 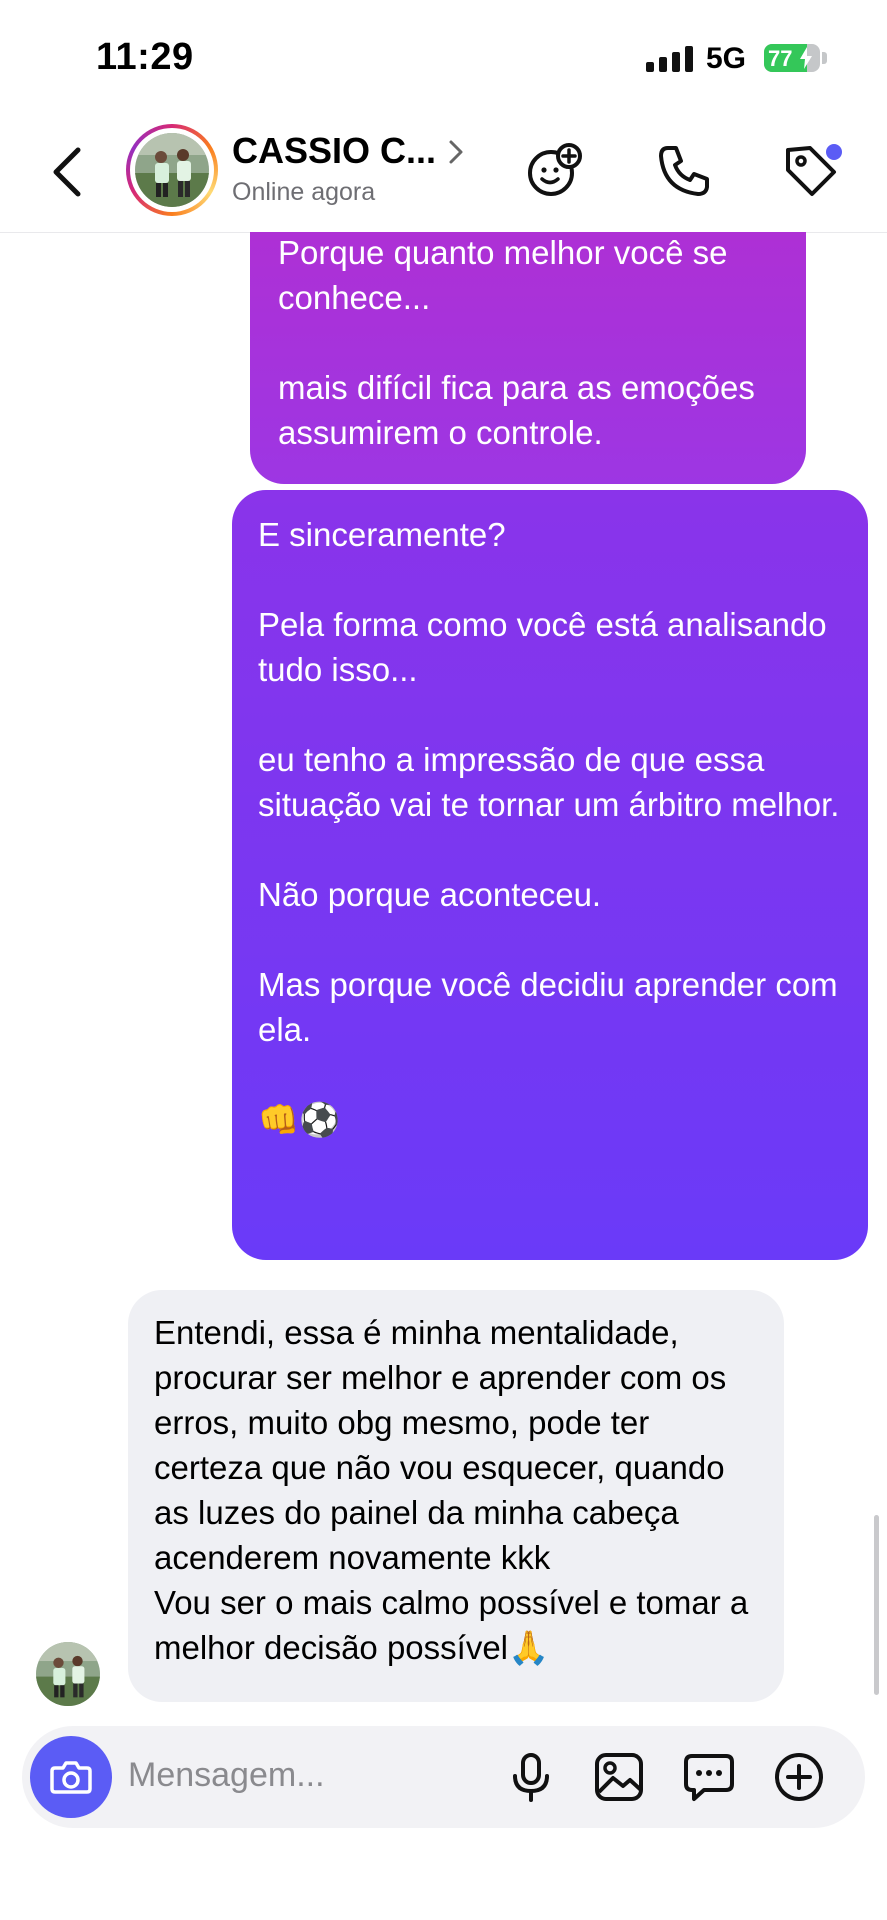 I want to click on notification-dot, so click(x=834, y=152).